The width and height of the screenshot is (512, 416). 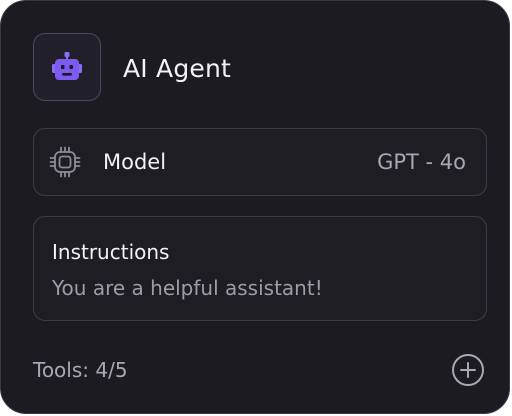 I want to click on add-tool-button, so click(x=468, y=370).